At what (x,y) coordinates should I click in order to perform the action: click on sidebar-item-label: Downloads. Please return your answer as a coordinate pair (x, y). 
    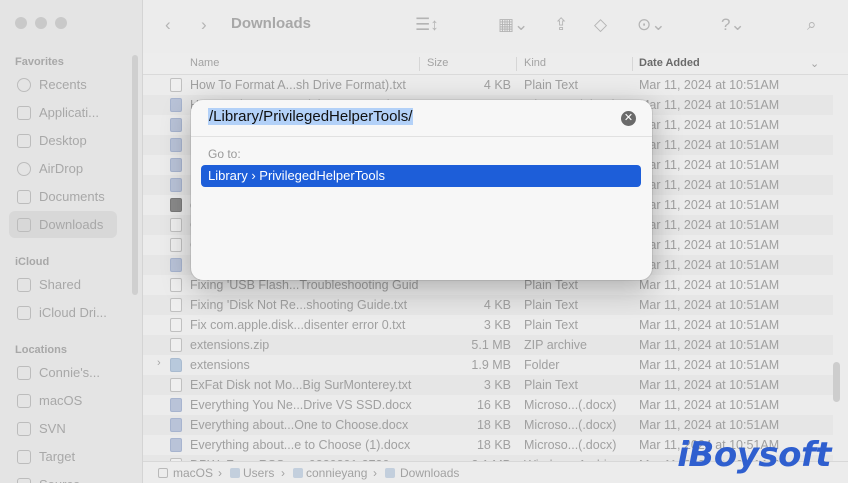
    Looking at the image, I should click on (71, 224).